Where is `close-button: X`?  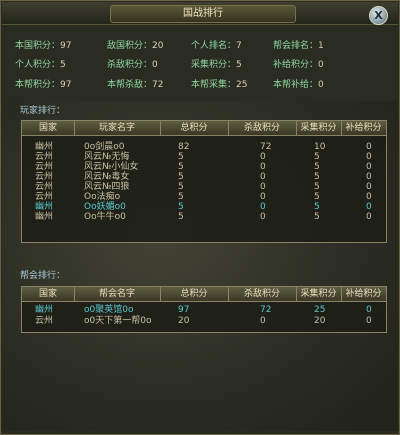 close-button: X is located at coordinates (378, 15).